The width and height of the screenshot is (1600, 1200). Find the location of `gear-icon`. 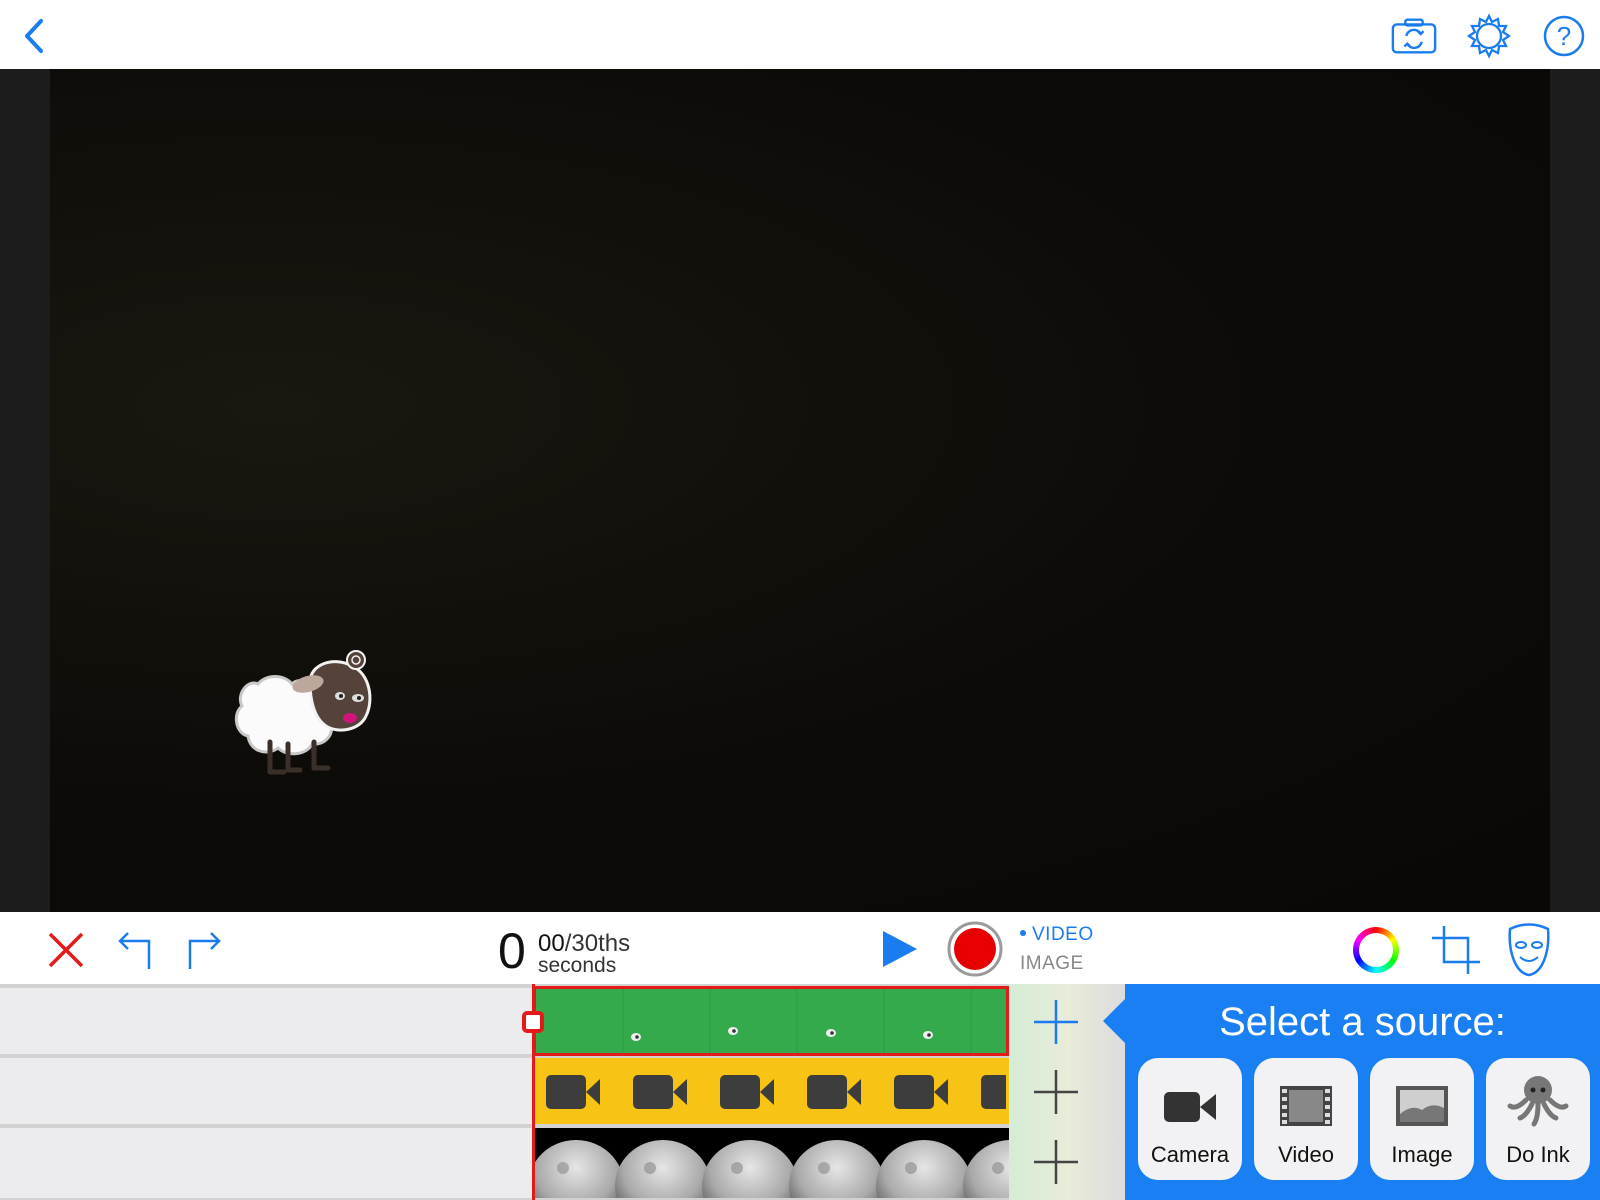

gear-icon is located at coordinates (1489, 36).